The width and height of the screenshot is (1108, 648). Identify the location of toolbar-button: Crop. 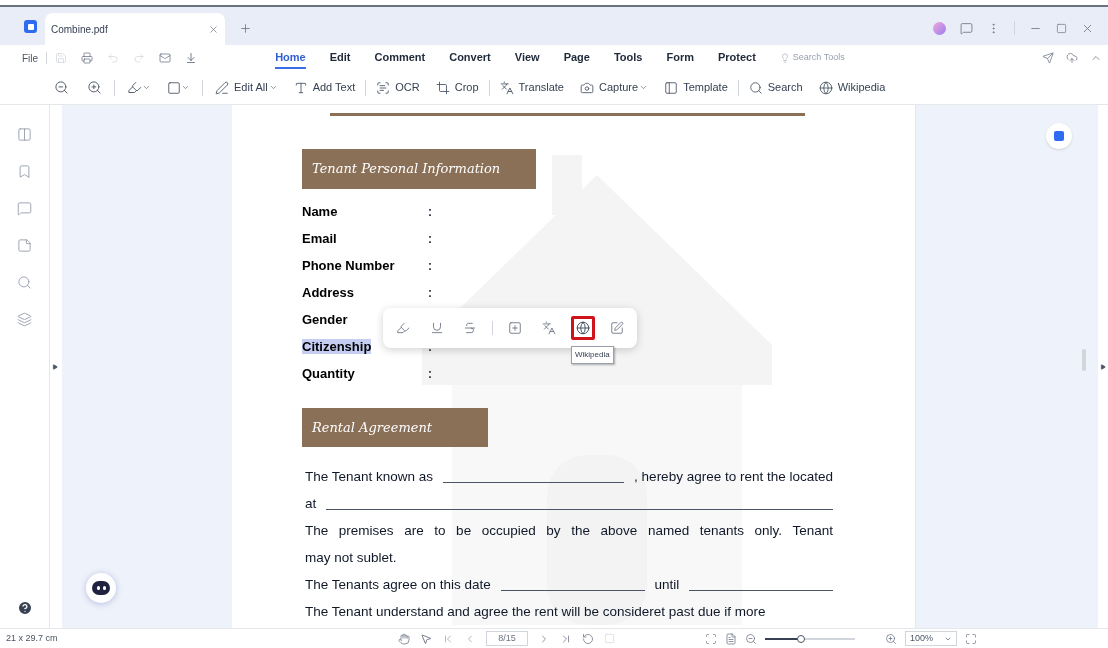
(457, 87).